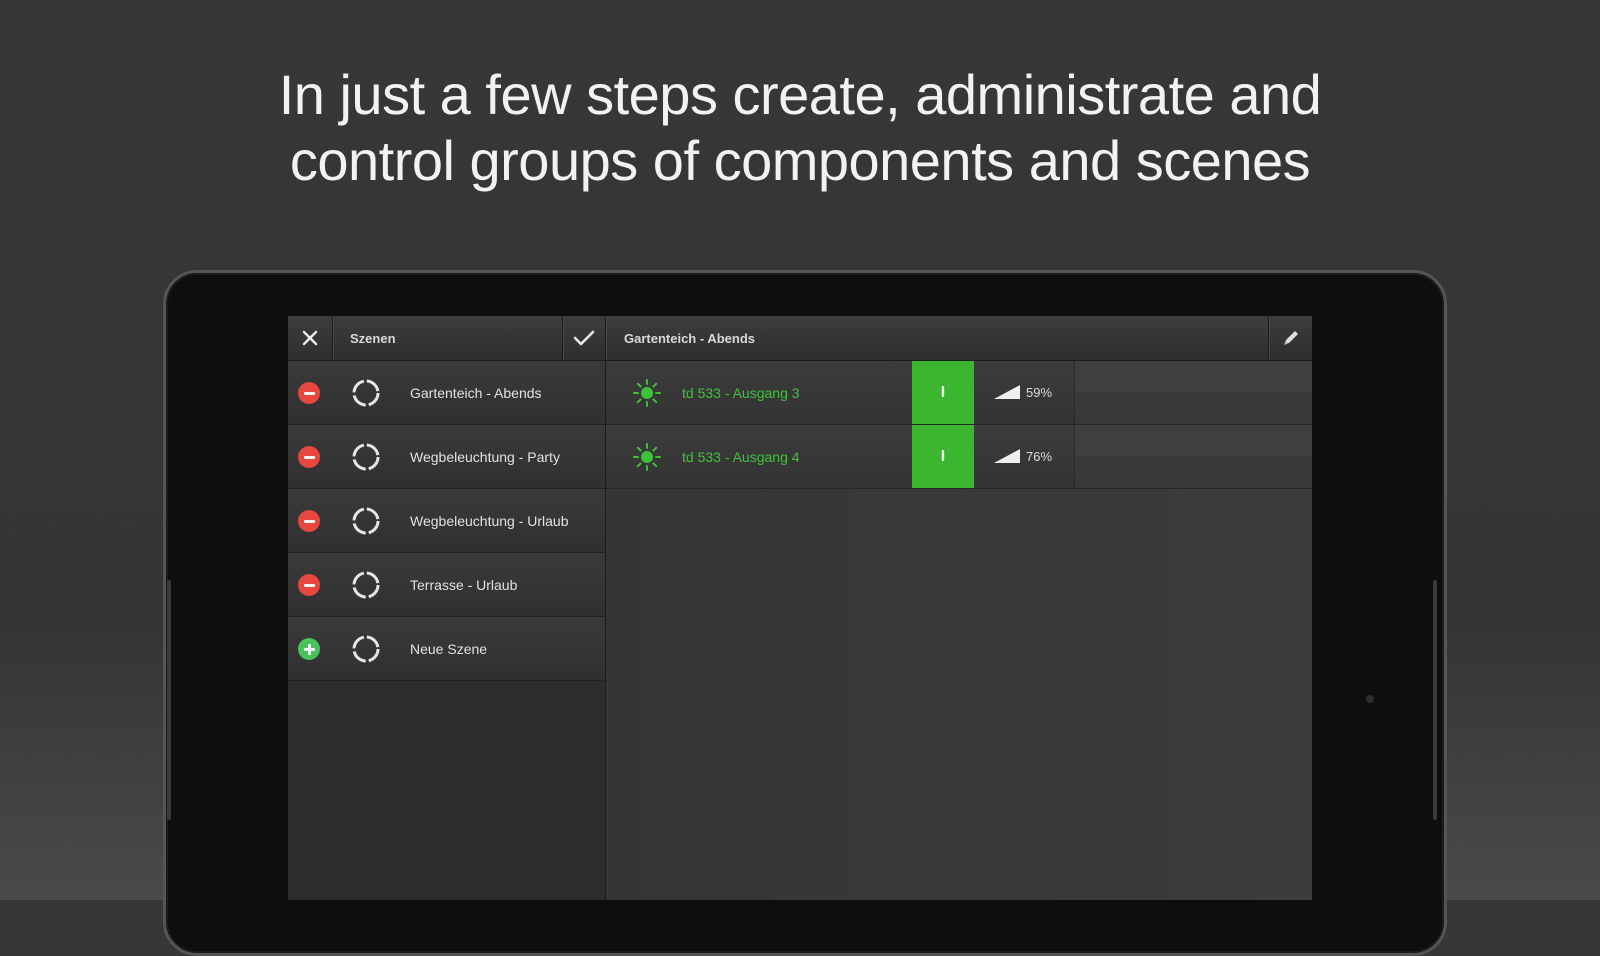 Image resolution: width=1600 pixels, height=956 pixels. What do you see at coordinates (485, 456) in the screenshot?
I see `scene-label: Wegbeleuchtung - Party` at bounding box center [485, 456].